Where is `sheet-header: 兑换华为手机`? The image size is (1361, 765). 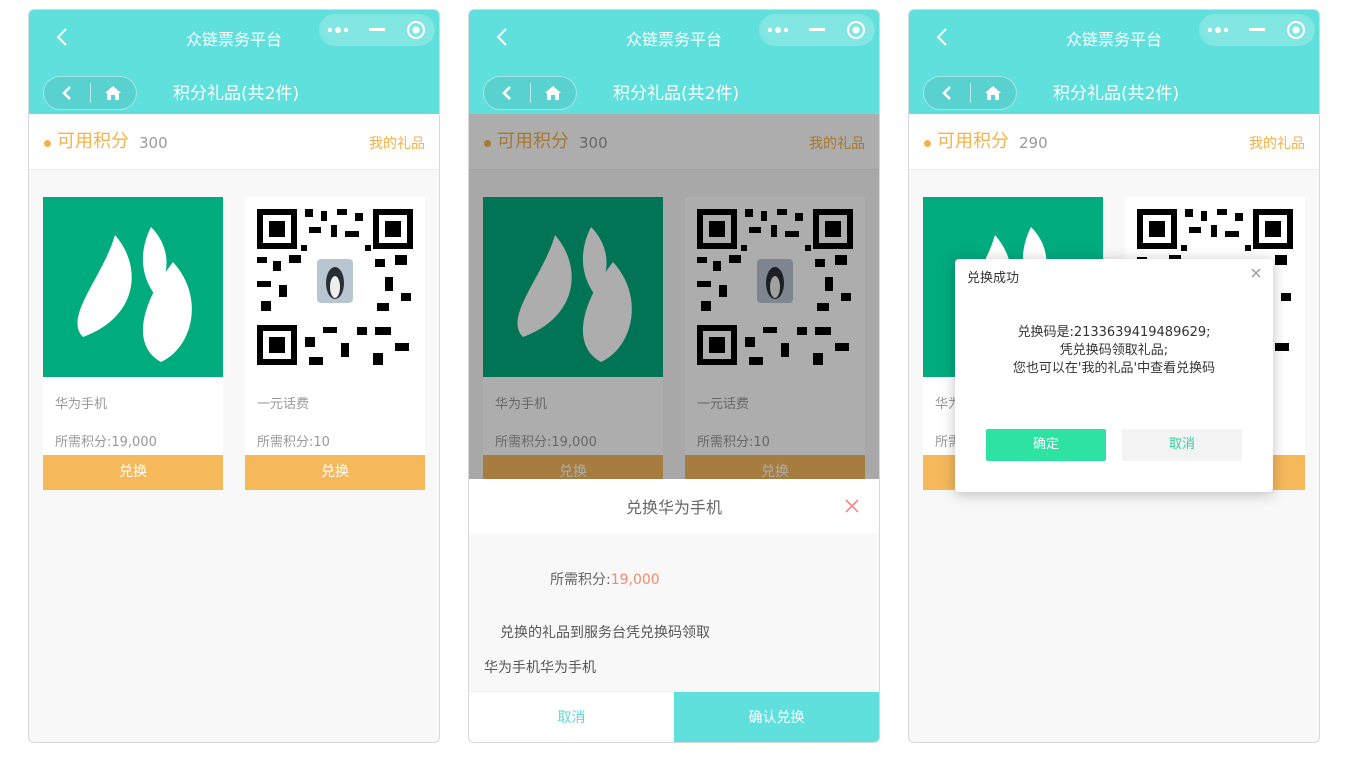
sheet-header: 兑换华为手机 is located at coordinates (674, 506).